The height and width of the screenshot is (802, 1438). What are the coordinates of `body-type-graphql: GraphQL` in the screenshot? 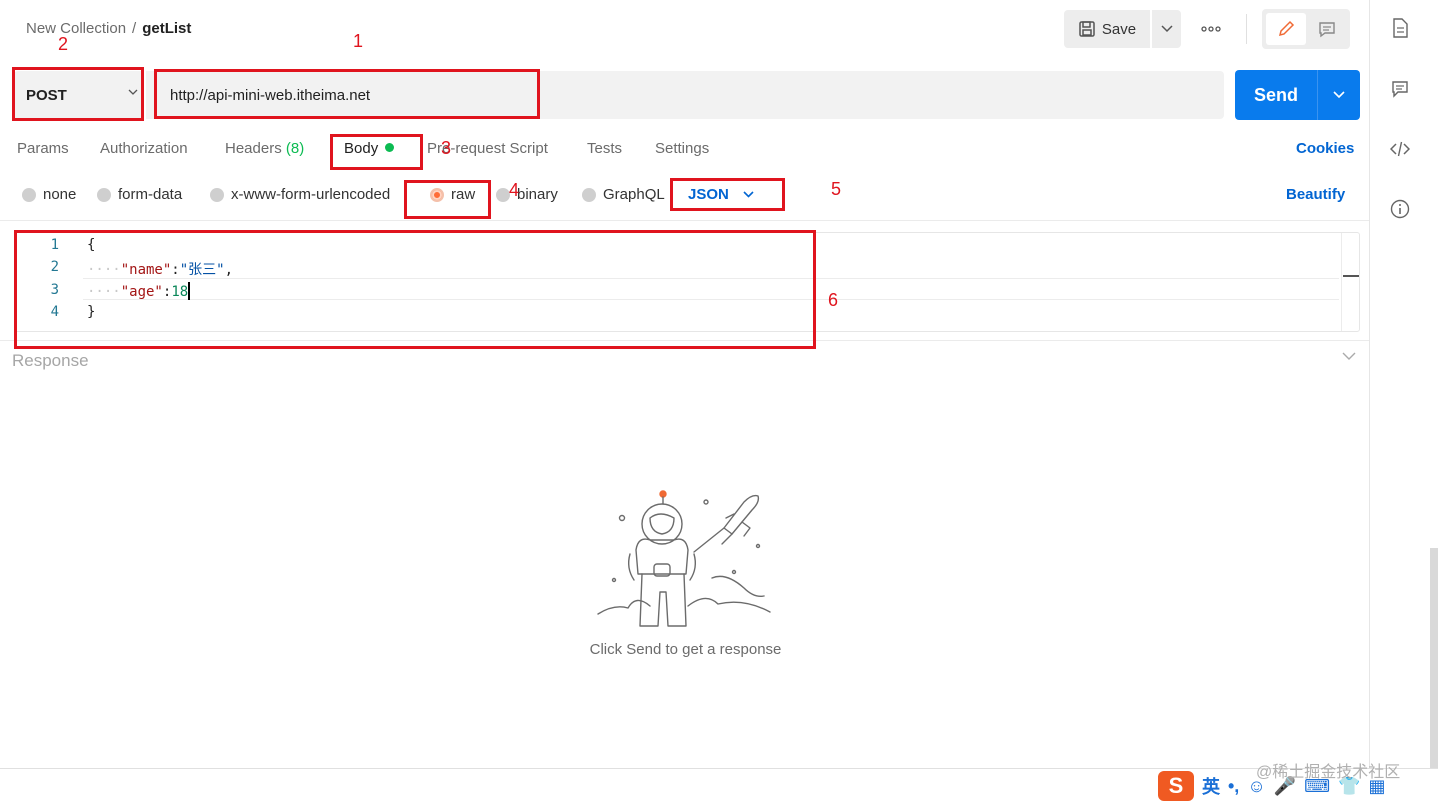 It's located at (623, 194).